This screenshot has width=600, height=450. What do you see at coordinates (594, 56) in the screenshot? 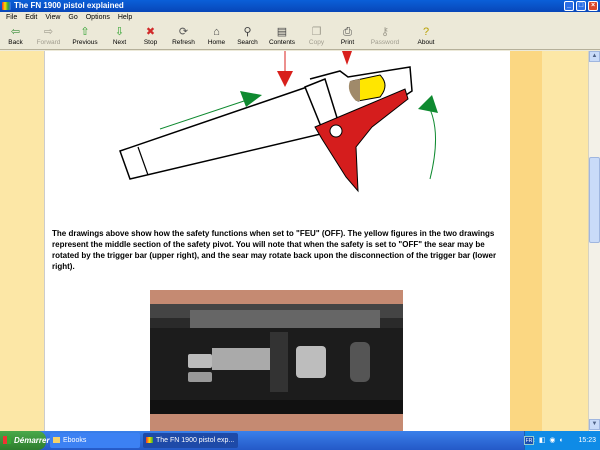
I see `scroll-up-icon: ▲` at bounding box center [594, 56].